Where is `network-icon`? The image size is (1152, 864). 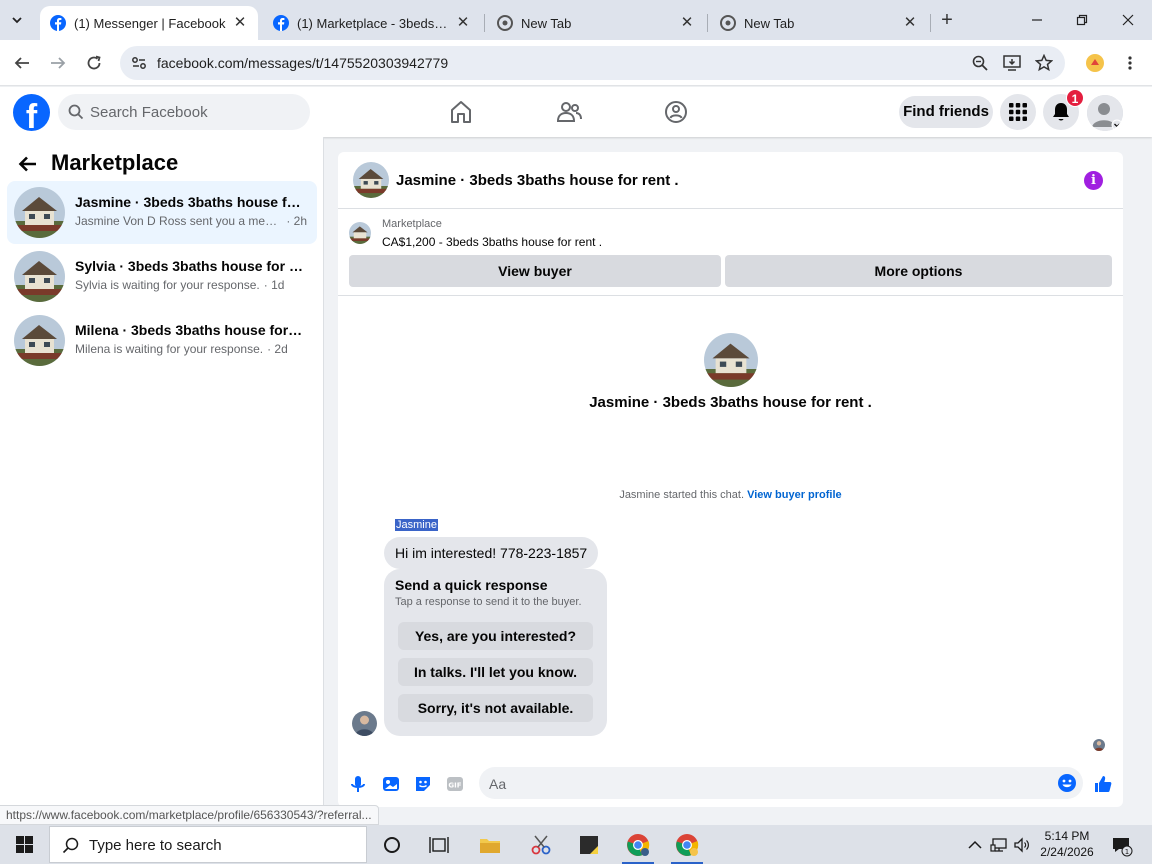
network-icon is located at coordinates (999, 845).